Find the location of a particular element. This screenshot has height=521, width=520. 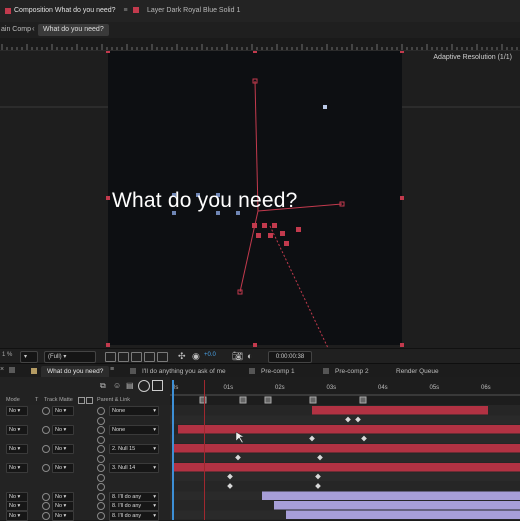

draft-3d-icon: ⧉ is located at coordinates (103, 386).